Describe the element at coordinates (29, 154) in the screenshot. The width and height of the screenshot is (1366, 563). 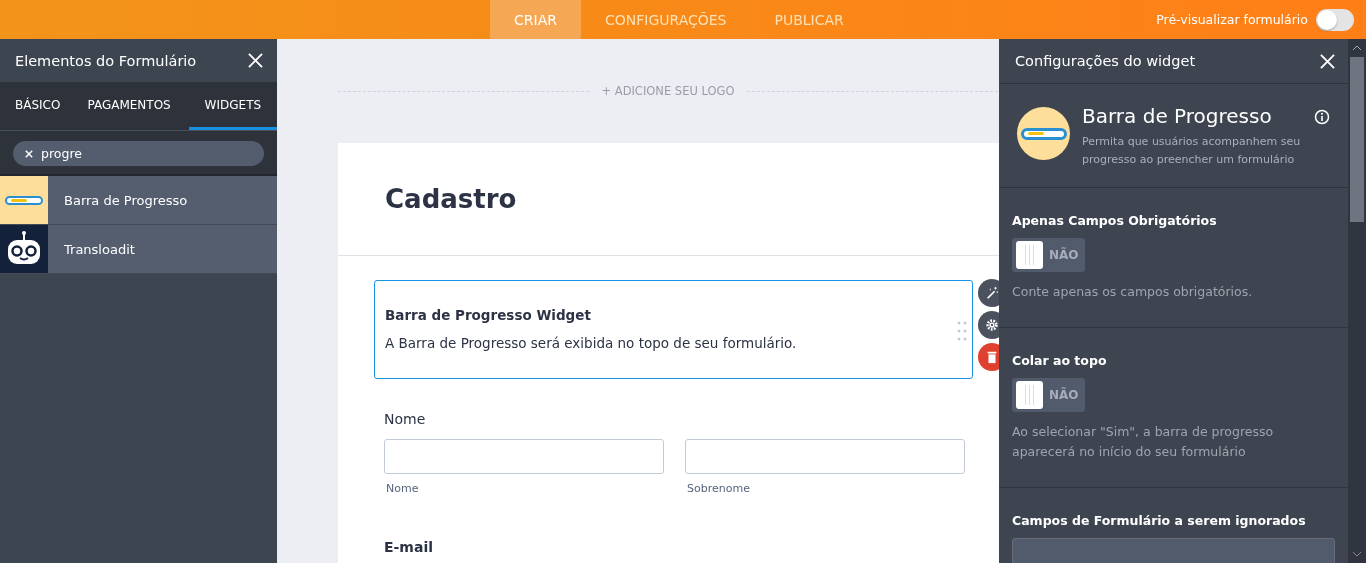
I see `clear-icon` at that location.